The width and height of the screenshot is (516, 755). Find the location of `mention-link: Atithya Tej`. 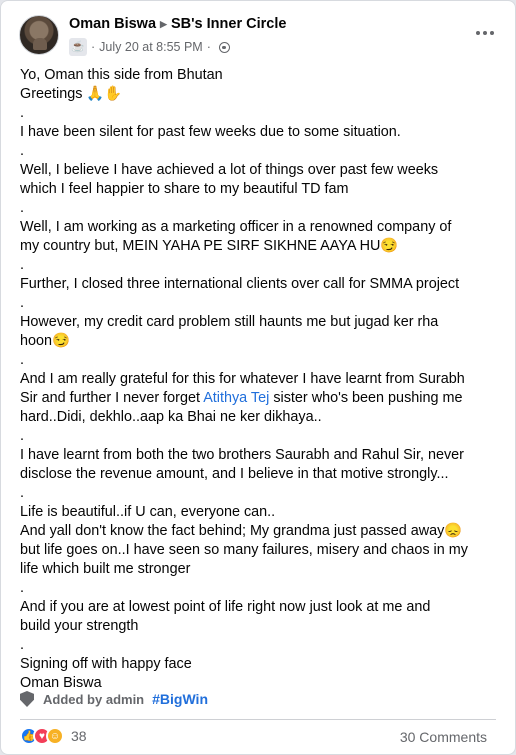

mention-link: Atithya Tej is located at coordinates (236, 398).